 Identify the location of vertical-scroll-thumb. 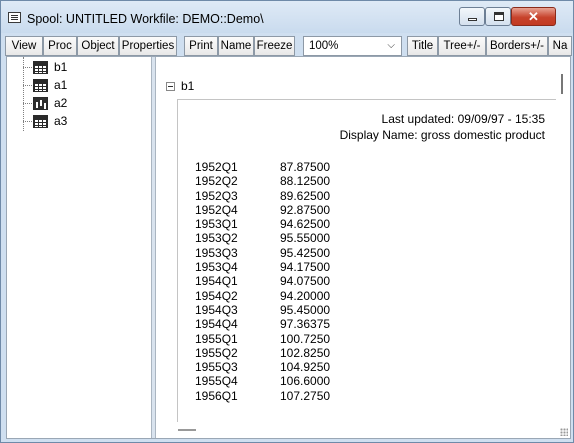
(562, 84).